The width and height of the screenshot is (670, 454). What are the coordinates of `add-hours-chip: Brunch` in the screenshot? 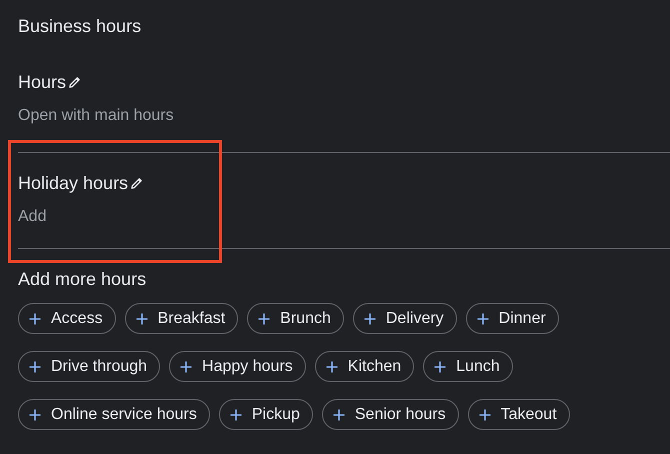 It's located at (295, 318).